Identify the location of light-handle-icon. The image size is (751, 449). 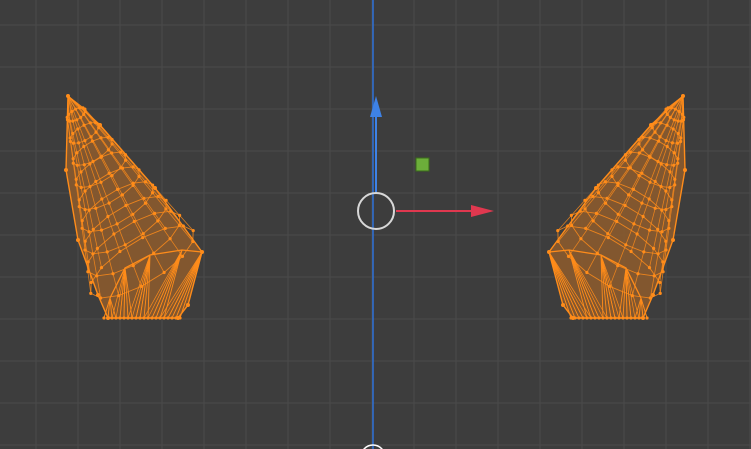
(422, 164).